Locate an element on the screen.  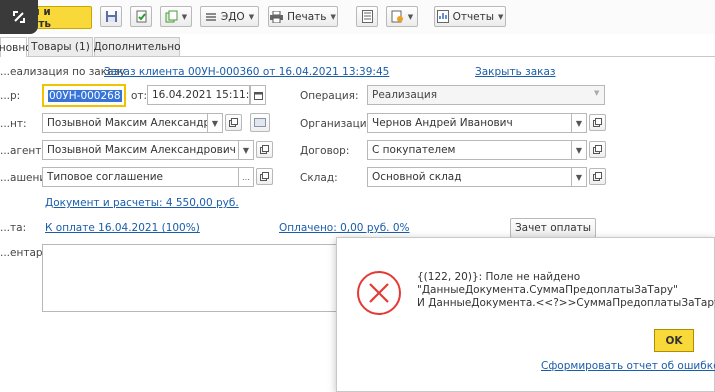
counterparty-open-button is located at coordinates (264, 149).